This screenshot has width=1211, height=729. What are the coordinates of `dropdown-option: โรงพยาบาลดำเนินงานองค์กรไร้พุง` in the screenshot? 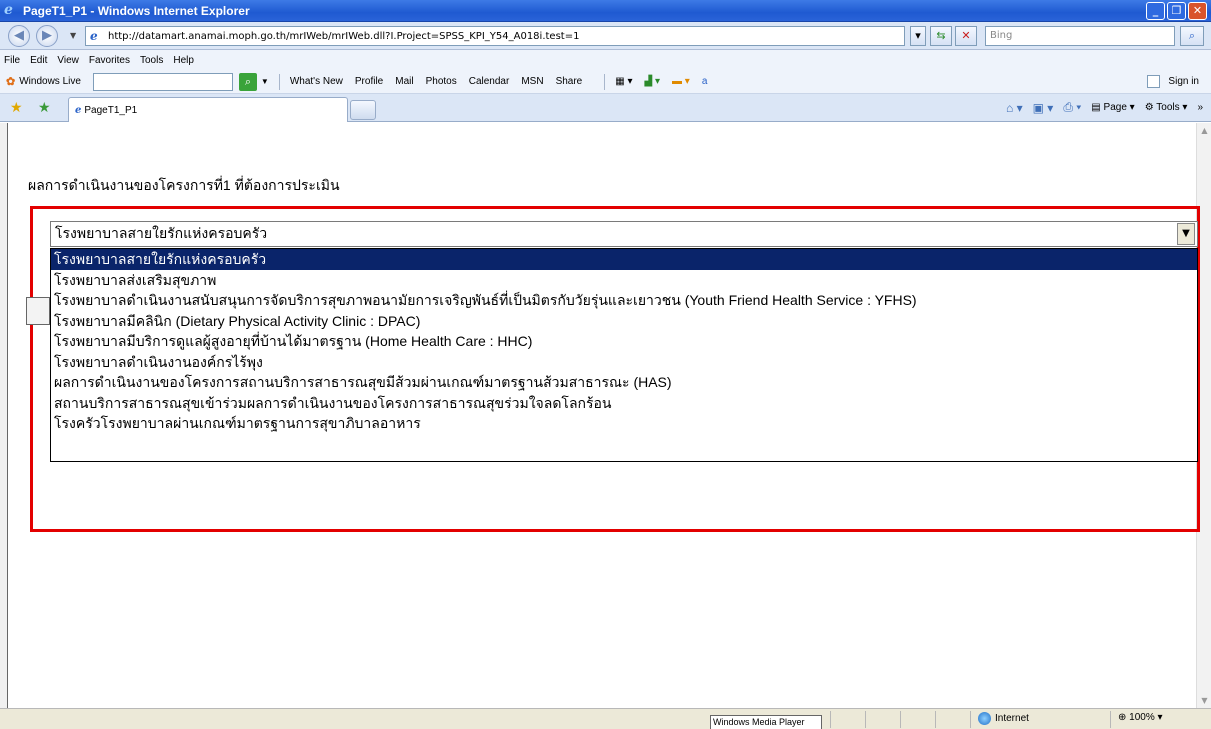 It's located at (624, 362).